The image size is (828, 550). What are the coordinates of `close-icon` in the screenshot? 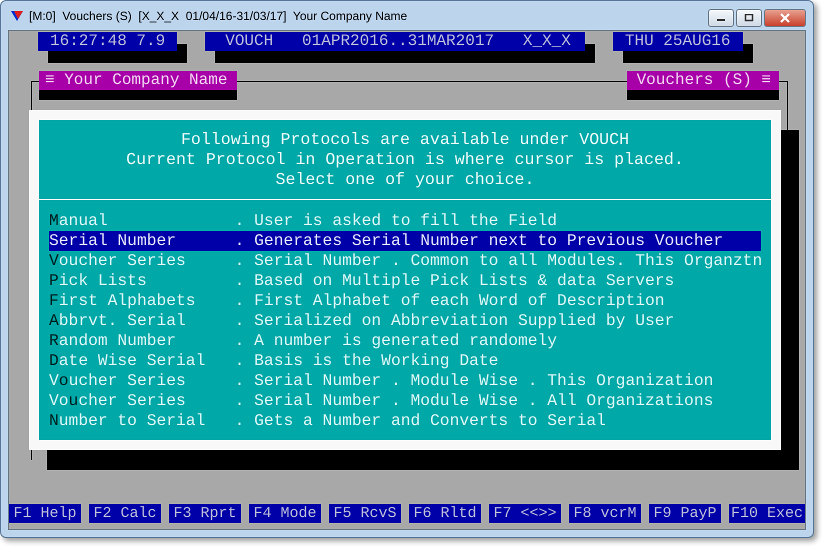 It's located at (785, 18).